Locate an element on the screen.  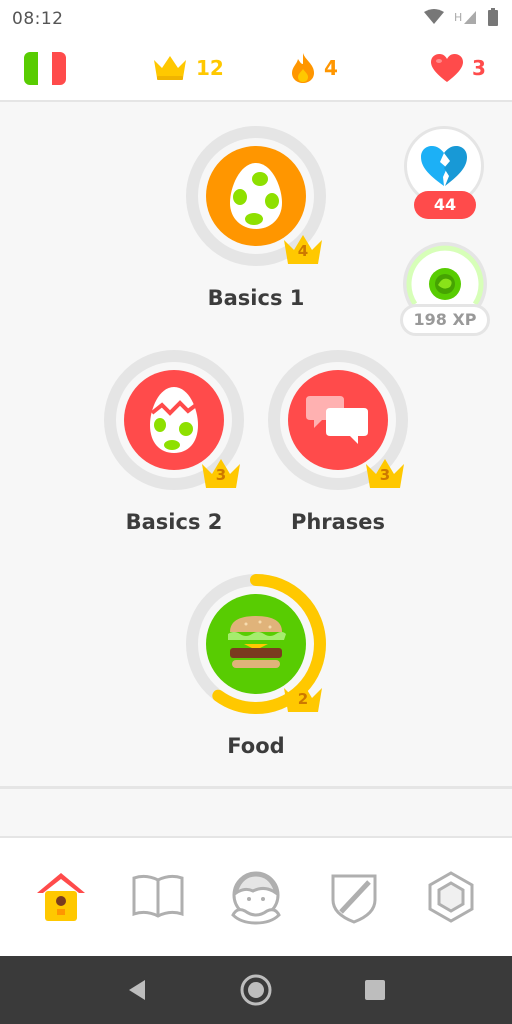
skill-label: Basics 2 is located at coordinates (174, 522).